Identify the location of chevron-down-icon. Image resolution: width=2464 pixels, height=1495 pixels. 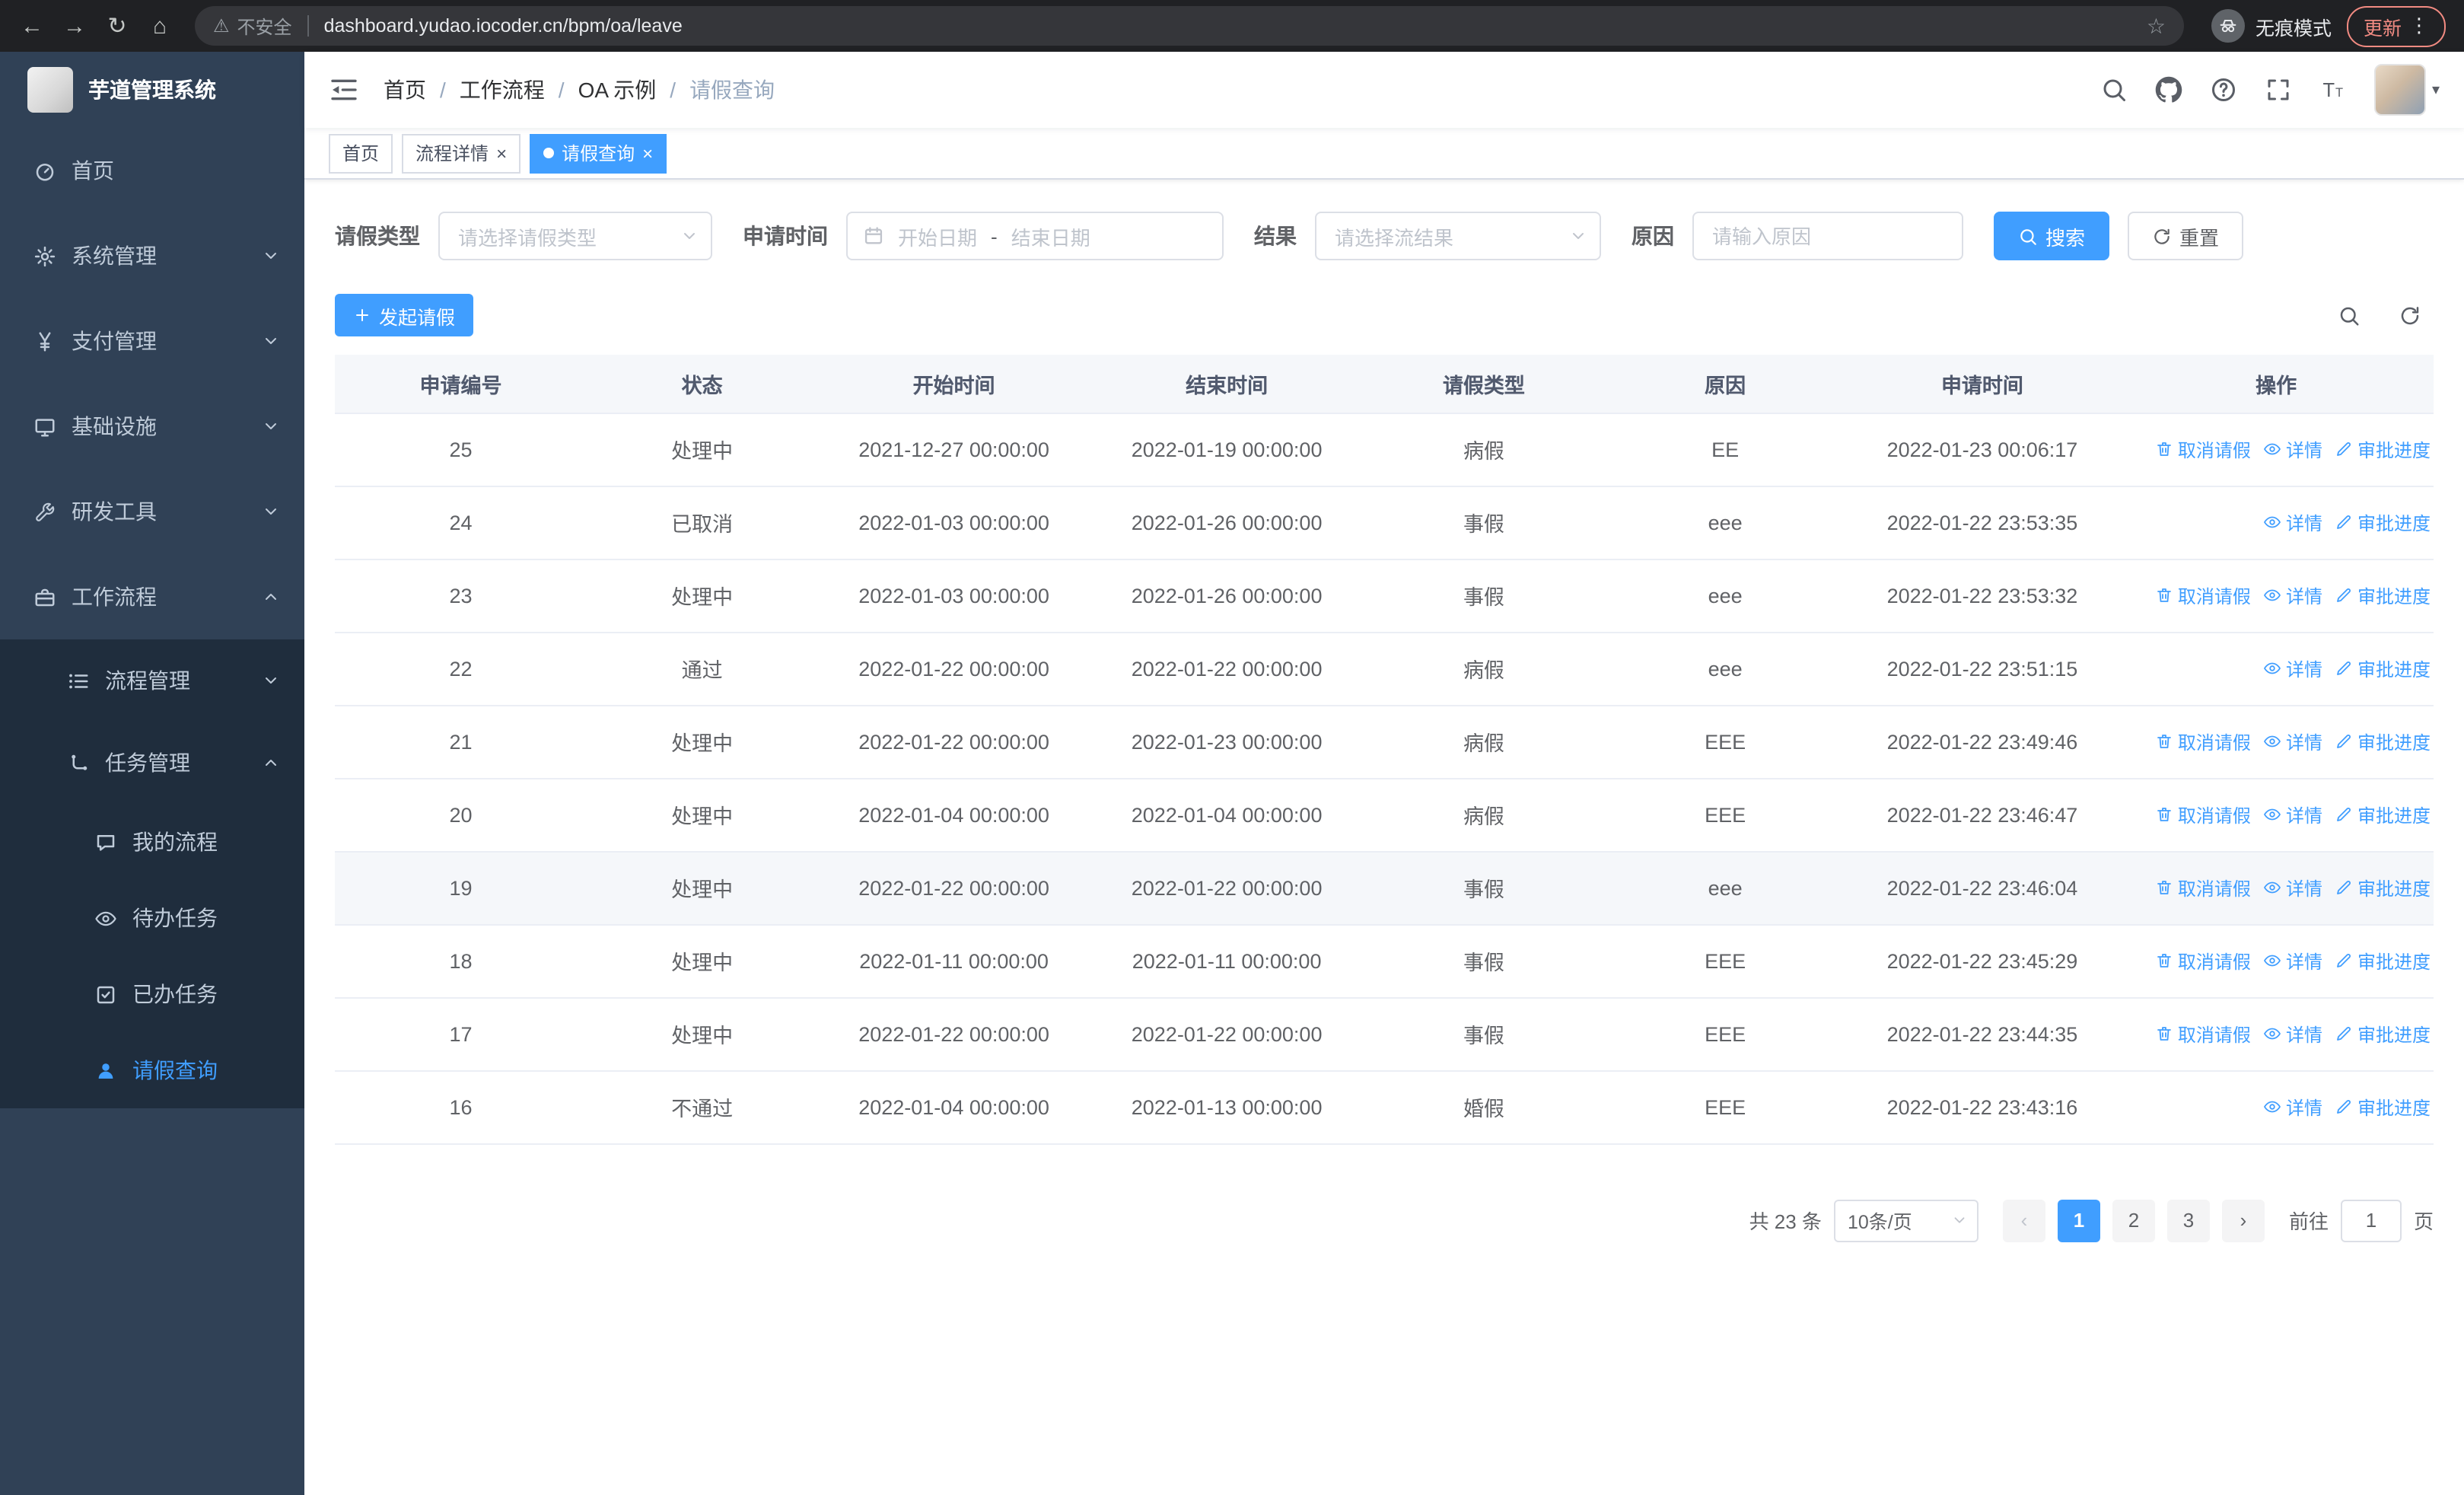
(689, 236).